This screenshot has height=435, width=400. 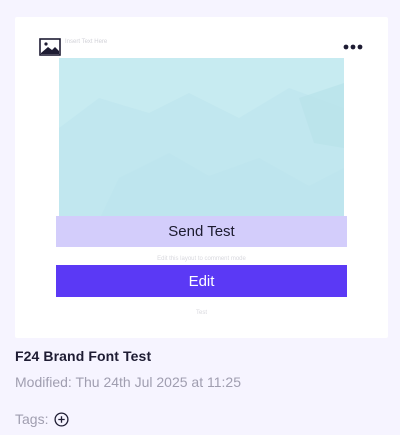 I want to click on card-title: F24 Brand Font Test, so click(x=83, y=356).